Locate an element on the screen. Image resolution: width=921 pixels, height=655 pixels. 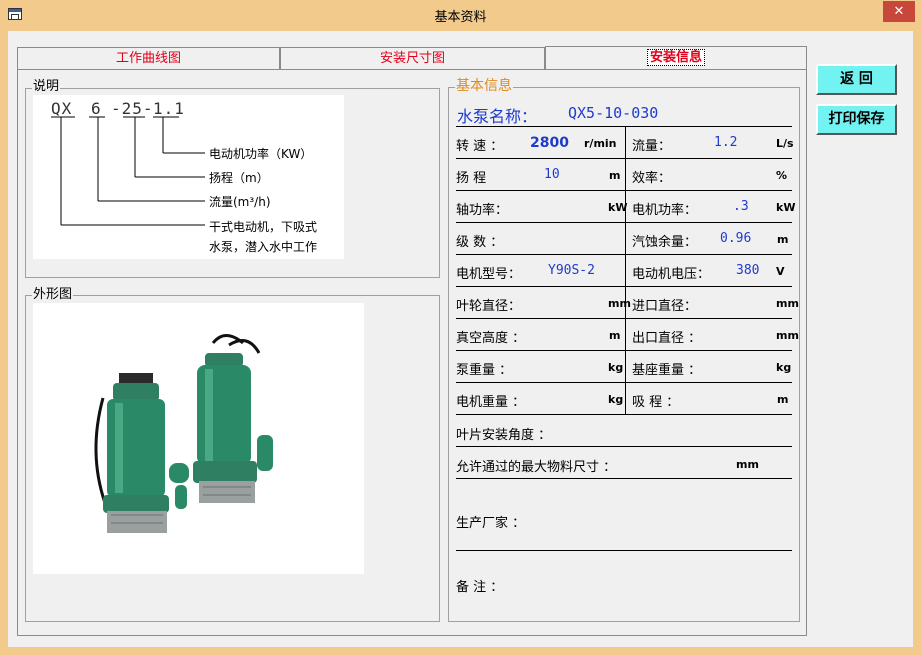
field-value: Y90S-2 is located at coordinates (571, 270).